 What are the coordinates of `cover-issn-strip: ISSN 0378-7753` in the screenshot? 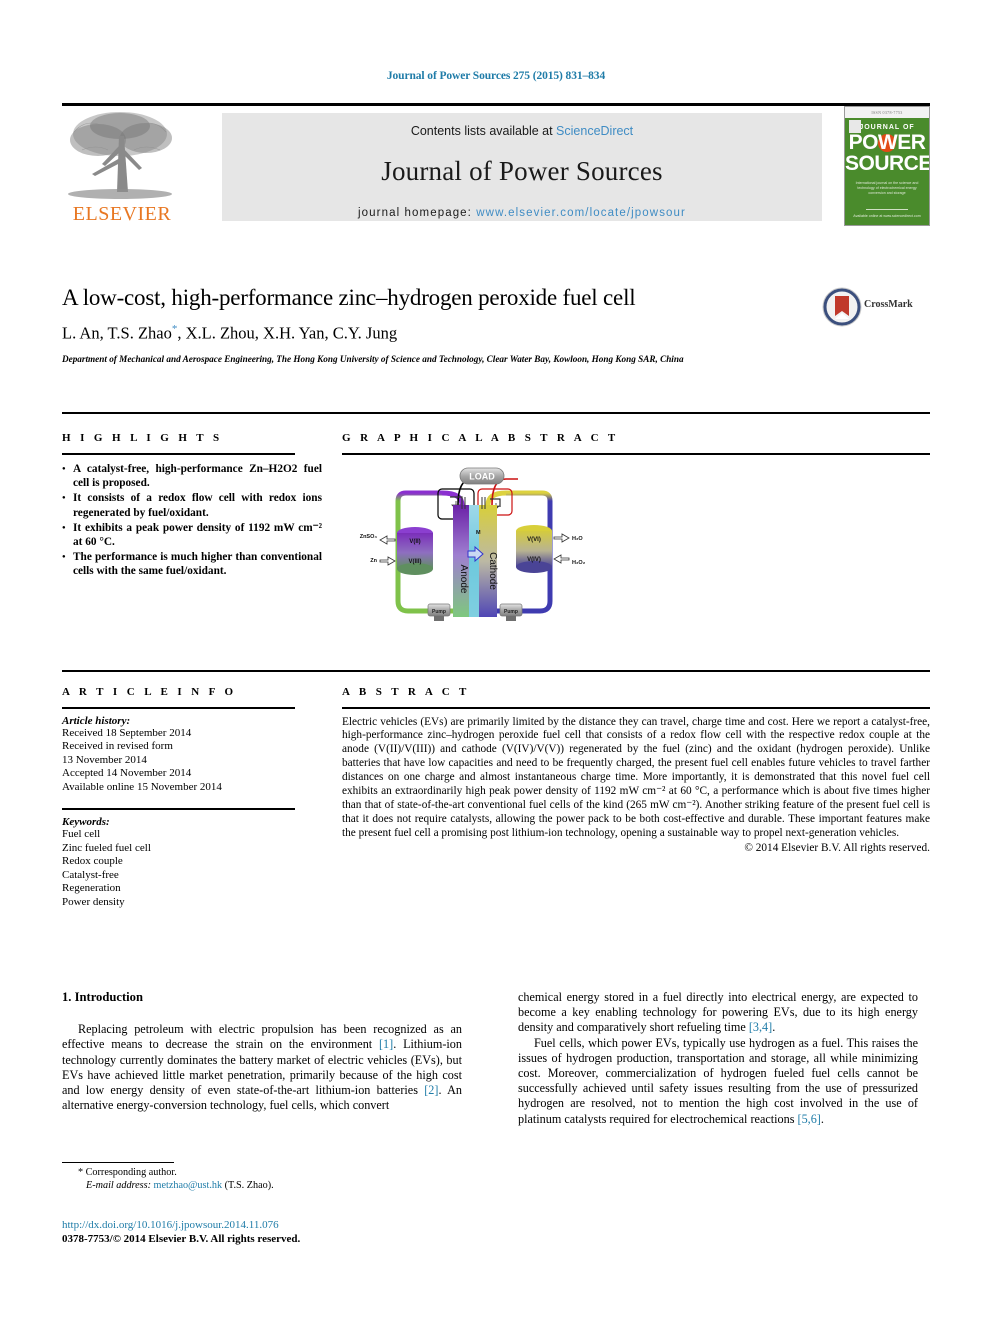 It's located at (887, 112).